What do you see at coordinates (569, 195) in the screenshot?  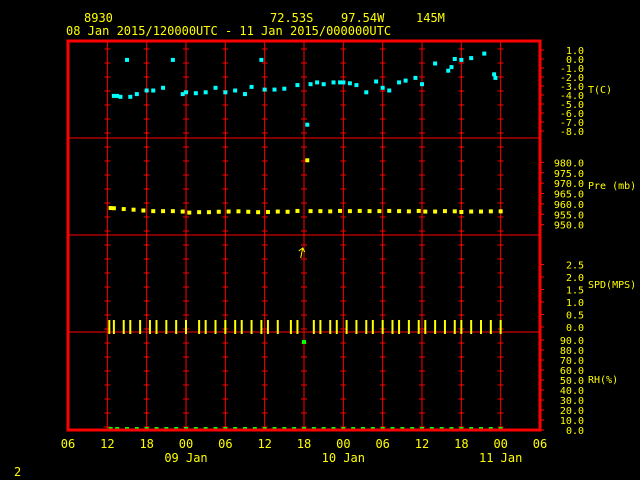 I see `y-tick-label: 965.0` at bounding box center [569, 195].